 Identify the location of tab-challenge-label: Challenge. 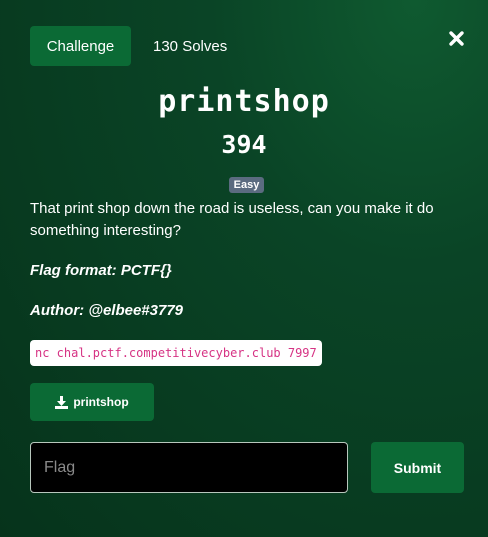
(80, 46).